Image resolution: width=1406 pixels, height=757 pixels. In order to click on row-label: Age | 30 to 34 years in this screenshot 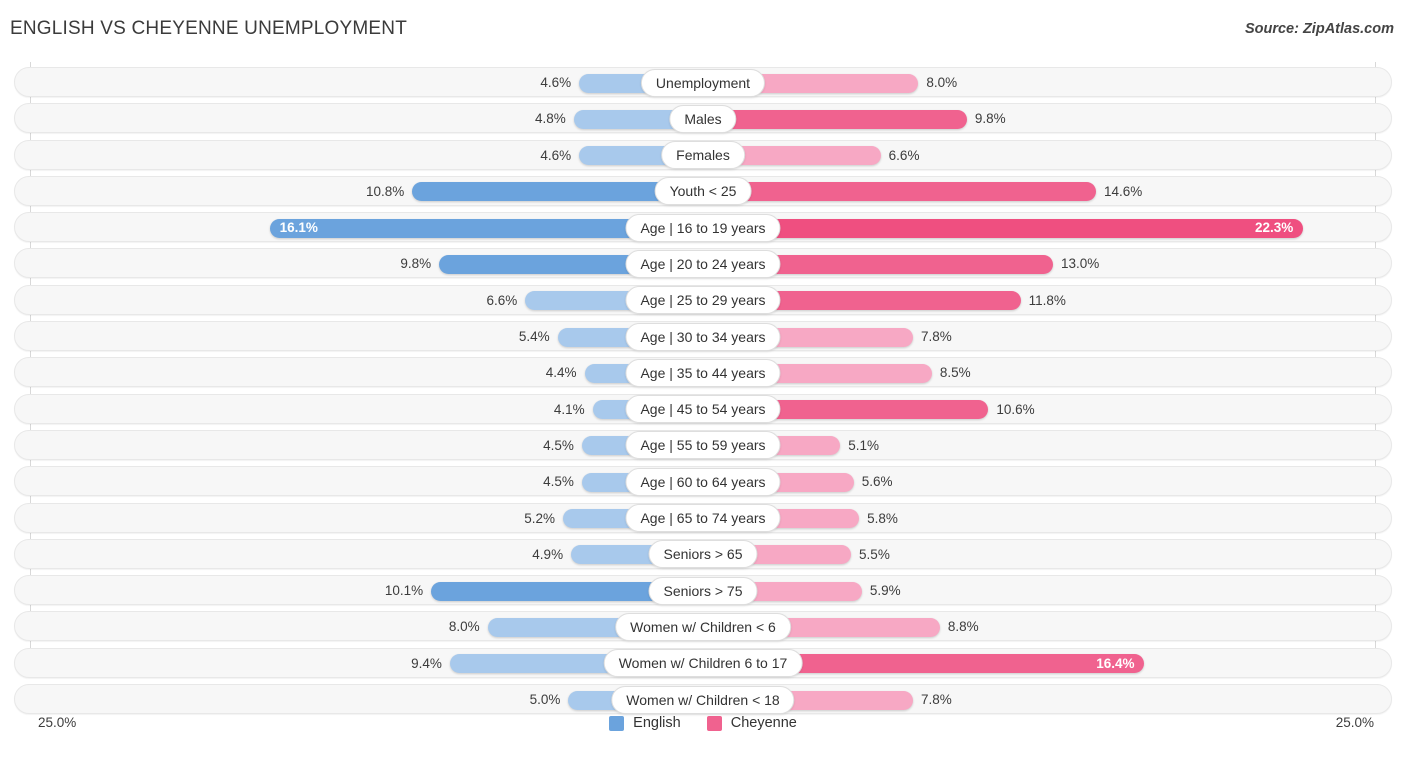, I will do `click(703, 336)`.